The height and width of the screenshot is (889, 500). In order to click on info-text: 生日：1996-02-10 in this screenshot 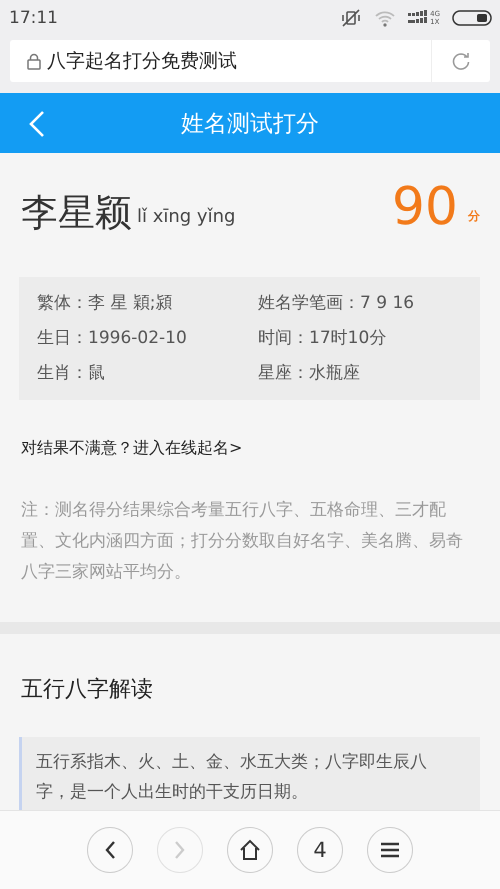, I will do `click(112, 338)`.